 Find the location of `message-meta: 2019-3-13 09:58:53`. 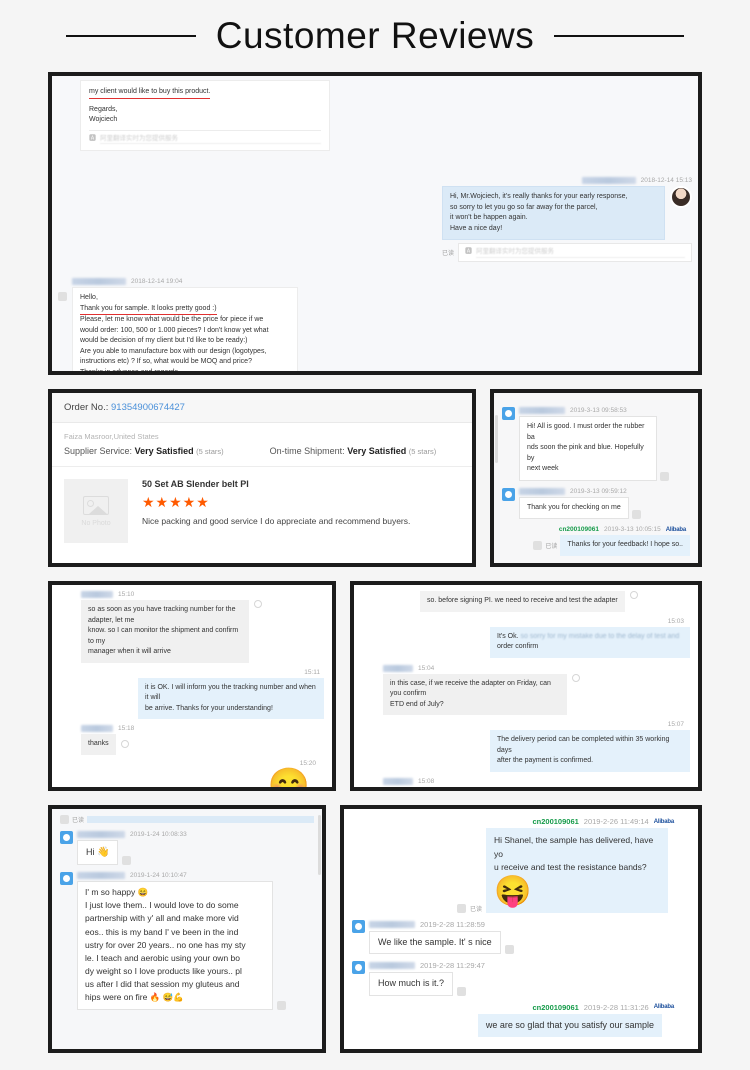

message-meta: 2019-3-13 09:58:53 is located at coordinates (594, 410).